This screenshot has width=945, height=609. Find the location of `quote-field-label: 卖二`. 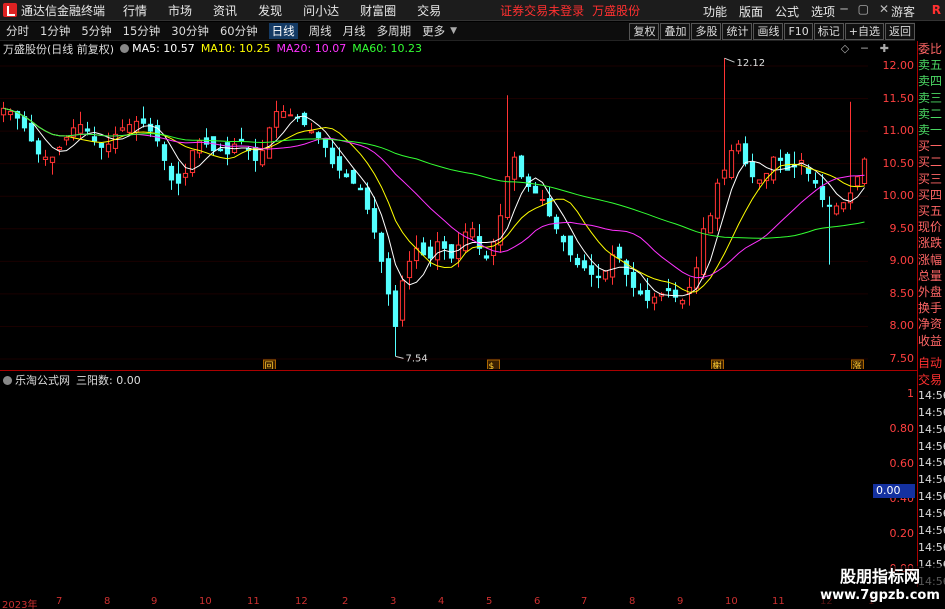

quote-field-label: 卖二 is located at coordinates (931, 114).